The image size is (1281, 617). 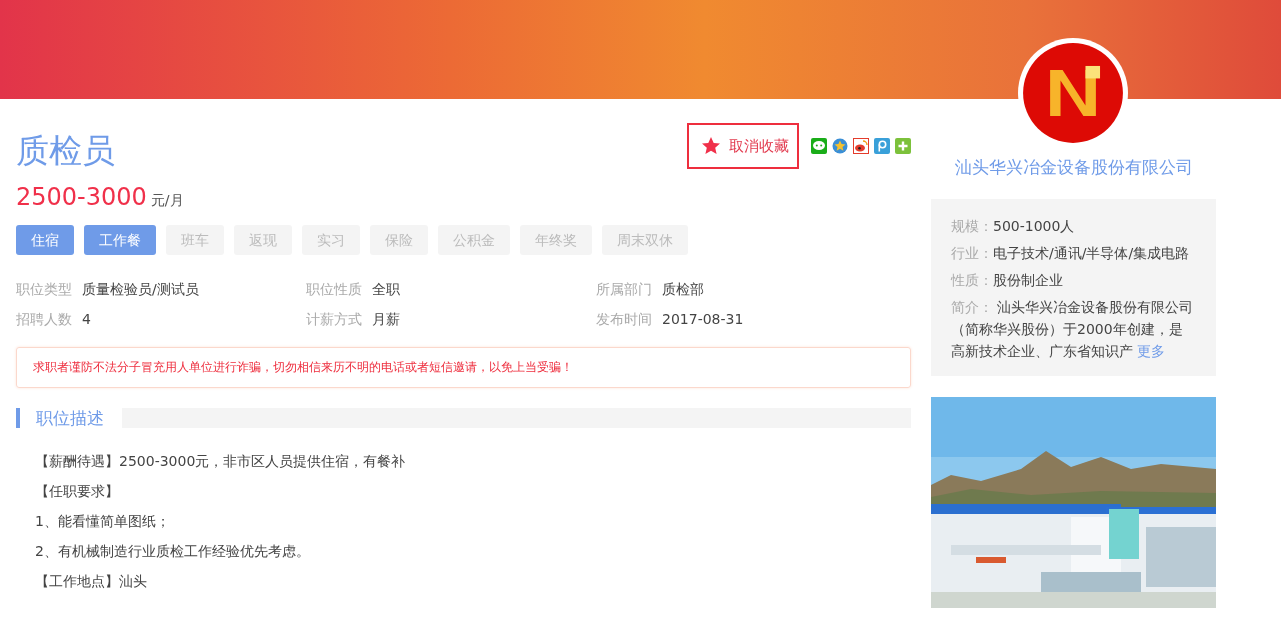 I want to click on benefit-tag: 工作餐, so click(x=120, y=240).